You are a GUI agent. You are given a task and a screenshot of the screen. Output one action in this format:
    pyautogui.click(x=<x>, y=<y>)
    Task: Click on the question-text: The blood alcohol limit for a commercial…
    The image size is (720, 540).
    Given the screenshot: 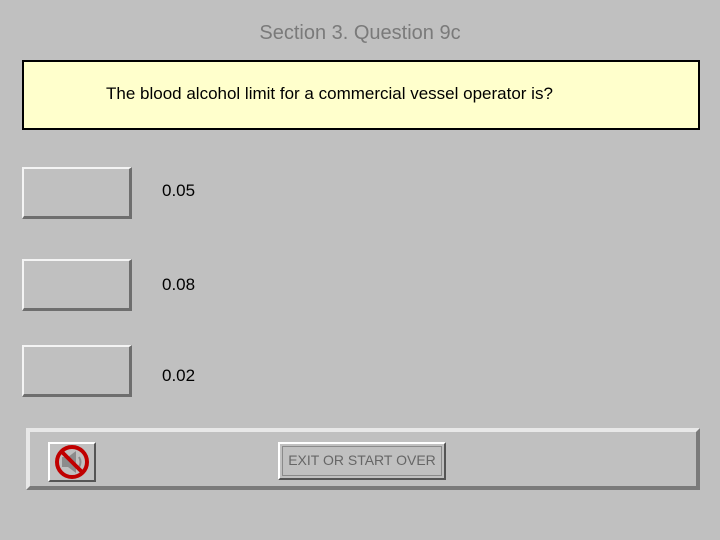 What is the action you would take?
    pyautogui.click(x=329, y=93)
    